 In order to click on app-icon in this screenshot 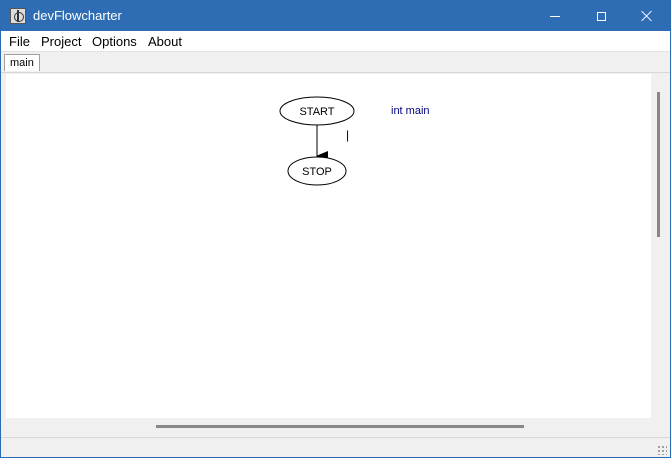, I will do `click(18, 16)`.